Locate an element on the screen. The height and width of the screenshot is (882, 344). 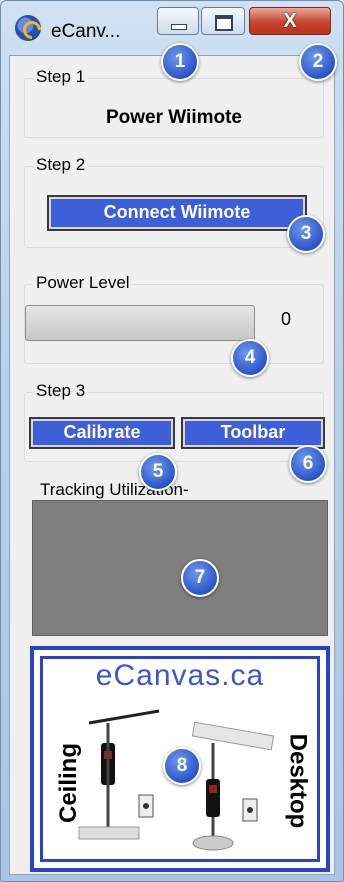
close-icon: X is located at coordinates (290, 21).